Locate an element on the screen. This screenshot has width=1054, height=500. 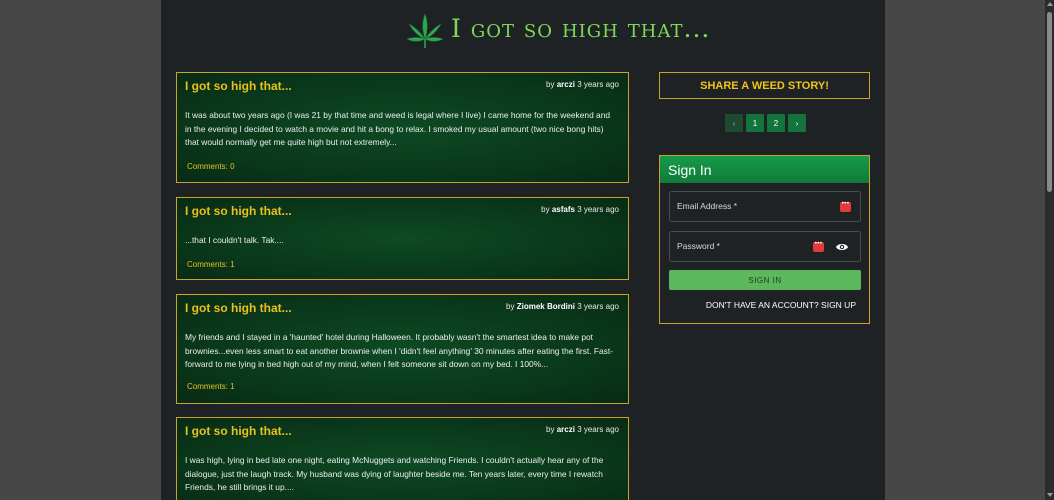
pagination-prev-button: ‹ is located at coordinates (734, 123).